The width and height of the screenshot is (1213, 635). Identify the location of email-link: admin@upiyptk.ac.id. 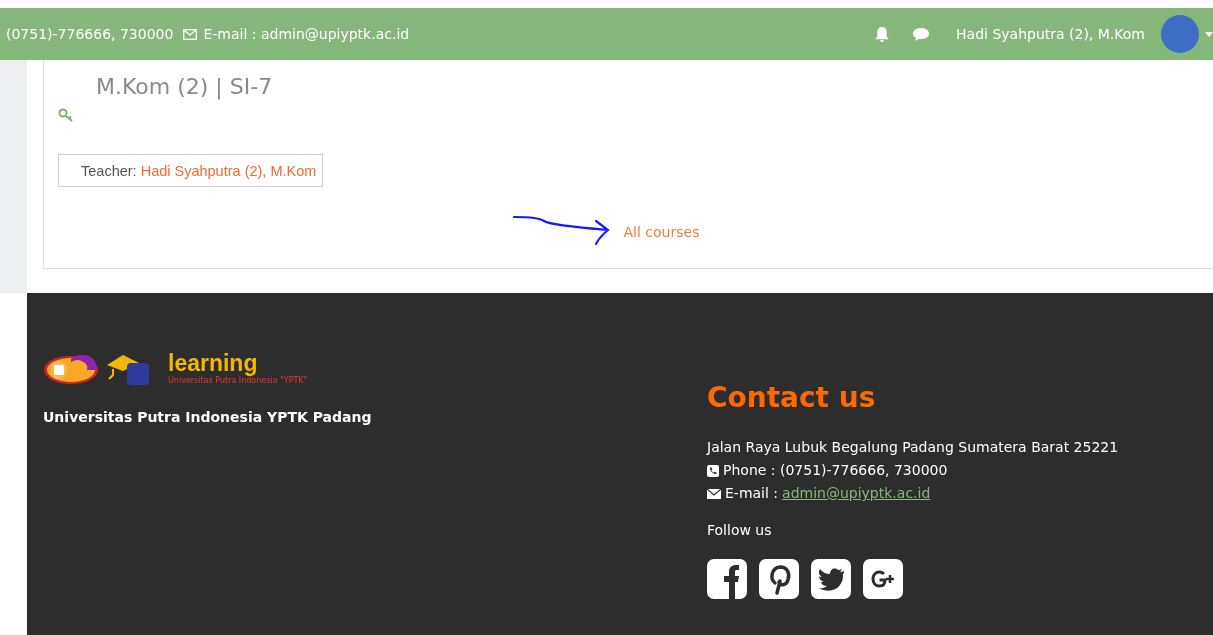
(856, 493).